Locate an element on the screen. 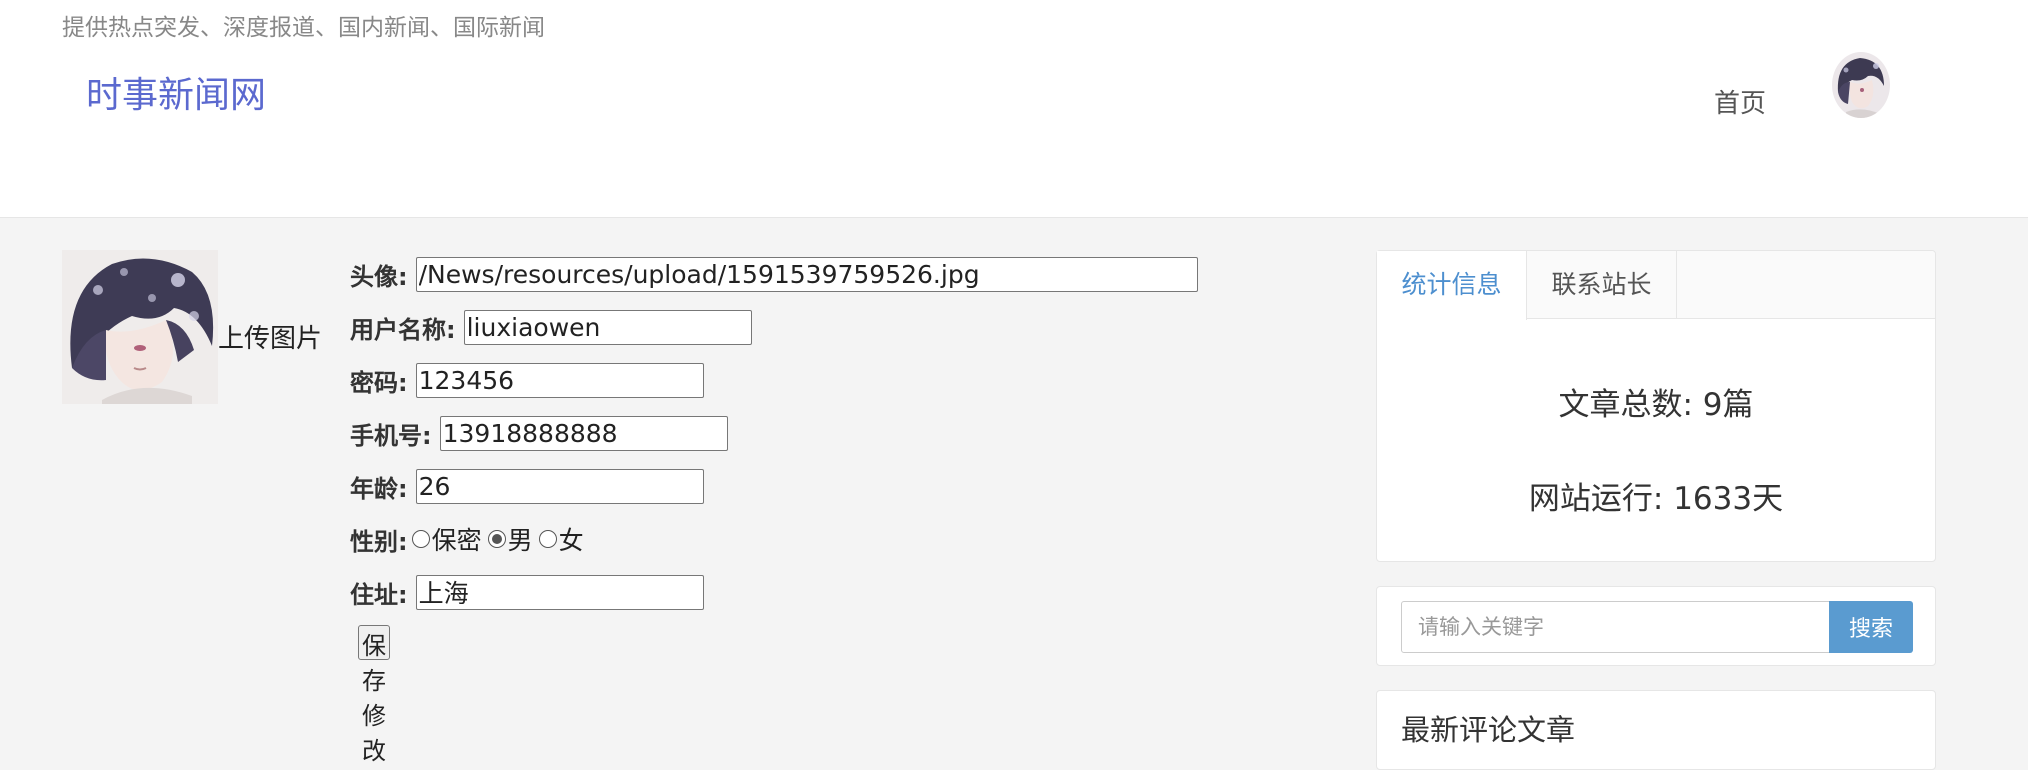 This screenshot has height=770, width=2028. phone-input is located at coordinates (583, 433).